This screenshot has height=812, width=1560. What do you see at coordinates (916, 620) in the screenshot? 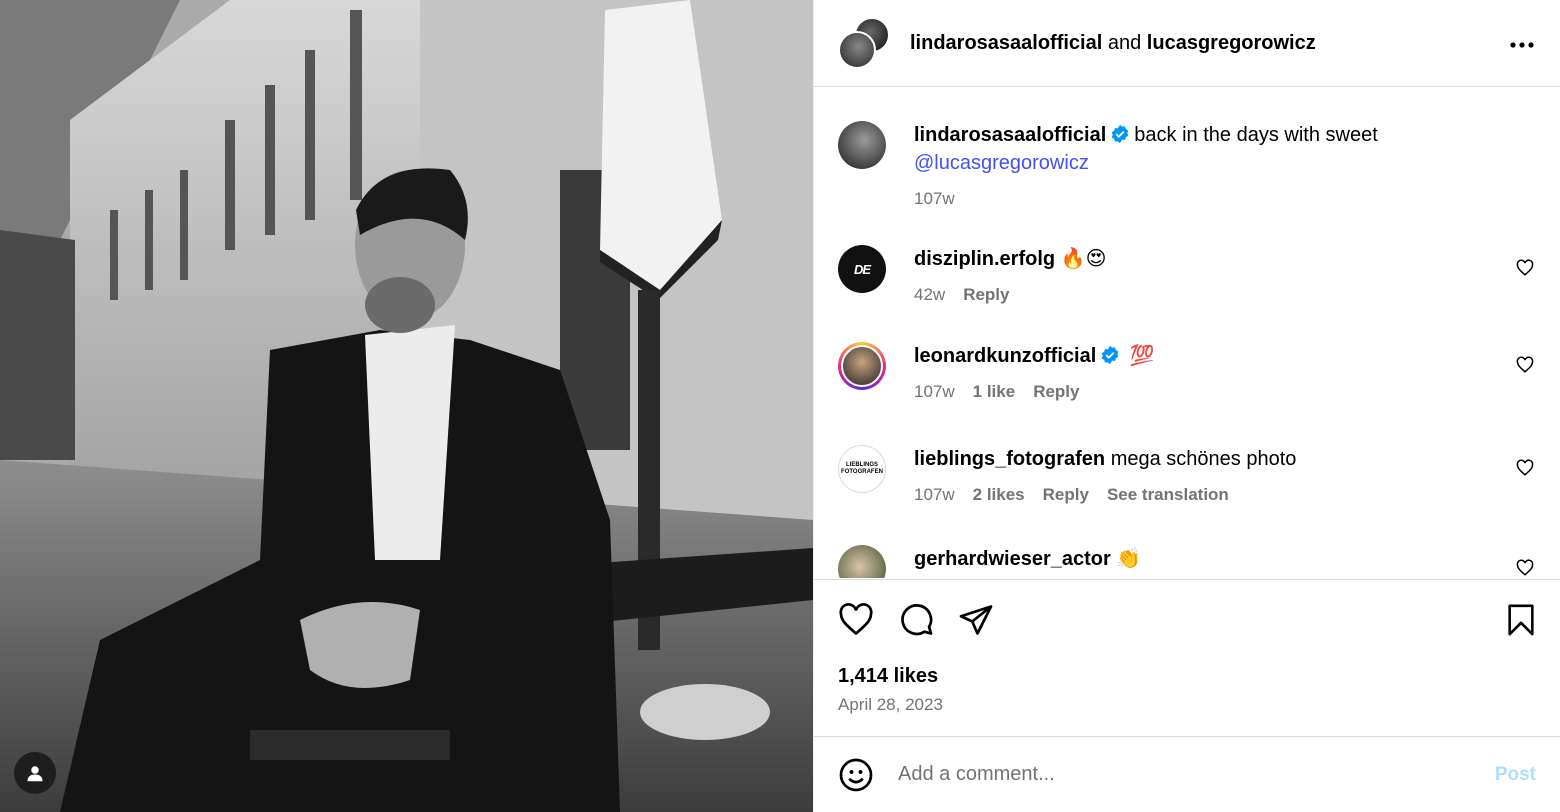
I see `comment-bubble-icon` at bounding box center [916, 620].